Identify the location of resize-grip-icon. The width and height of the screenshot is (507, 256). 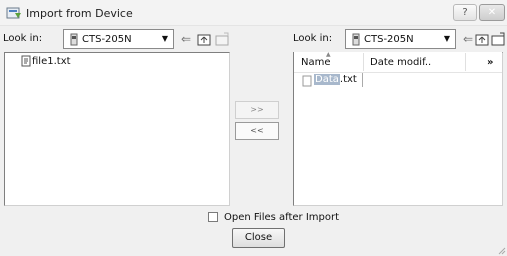
(501, 250).